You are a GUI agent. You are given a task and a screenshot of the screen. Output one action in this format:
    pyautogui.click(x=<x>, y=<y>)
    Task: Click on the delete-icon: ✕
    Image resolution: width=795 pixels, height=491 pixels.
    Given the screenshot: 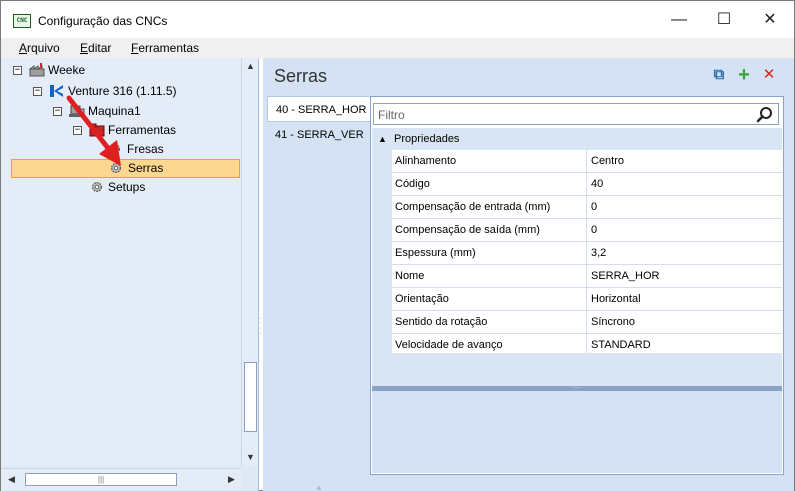 What is the action you would take?
    pyautogui.click(x=769, y=75)
    